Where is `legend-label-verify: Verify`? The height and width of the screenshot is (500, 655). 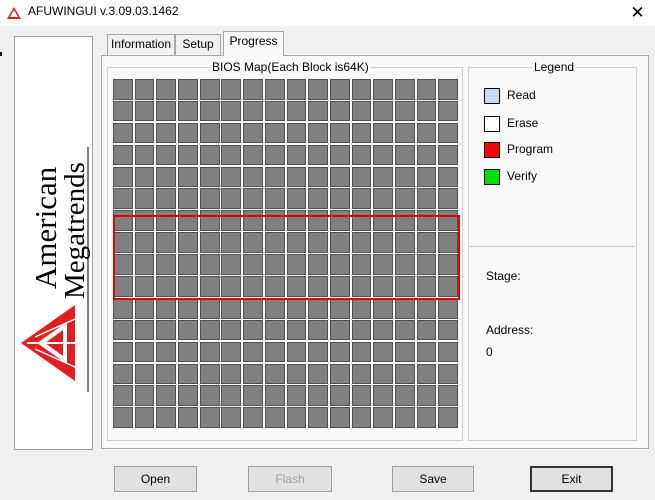 legend-label-verify: Verify is located at coordinates (522, 176).